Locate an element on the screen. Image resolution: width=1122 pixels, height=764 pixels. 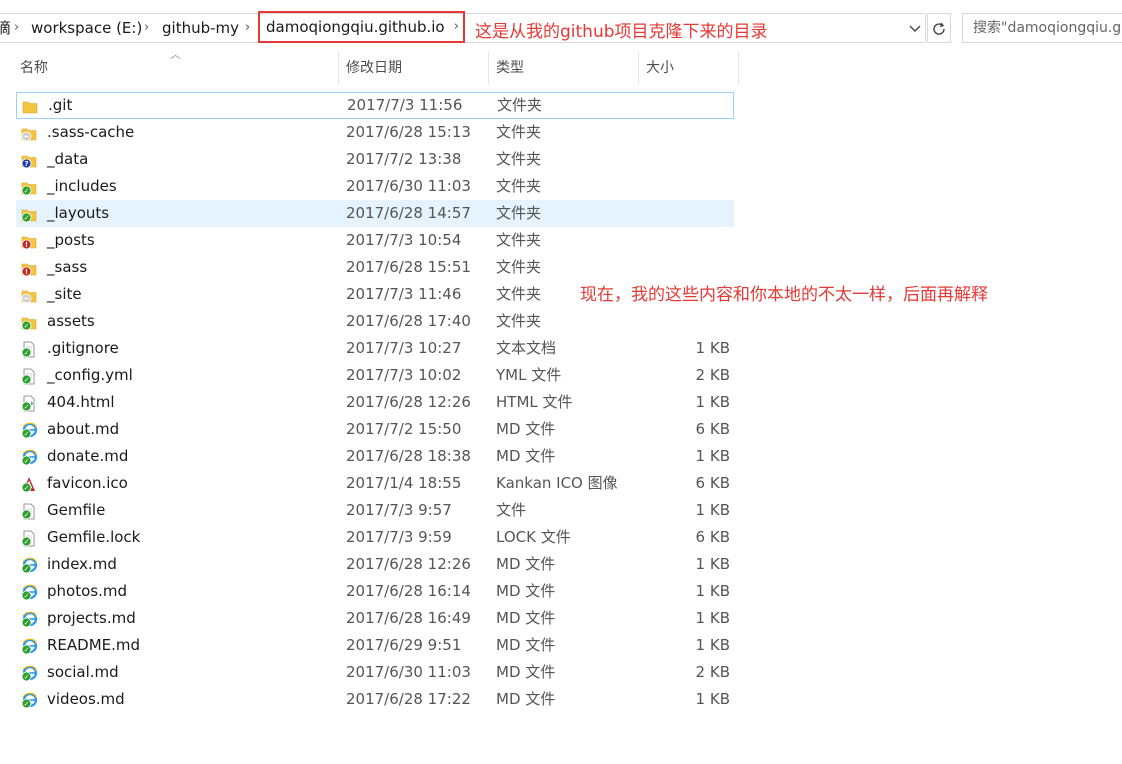
file-row: ✓ .gitignore 2017/7/3 10:27 文本文档 1 KB is located at coordinates (375, 348).